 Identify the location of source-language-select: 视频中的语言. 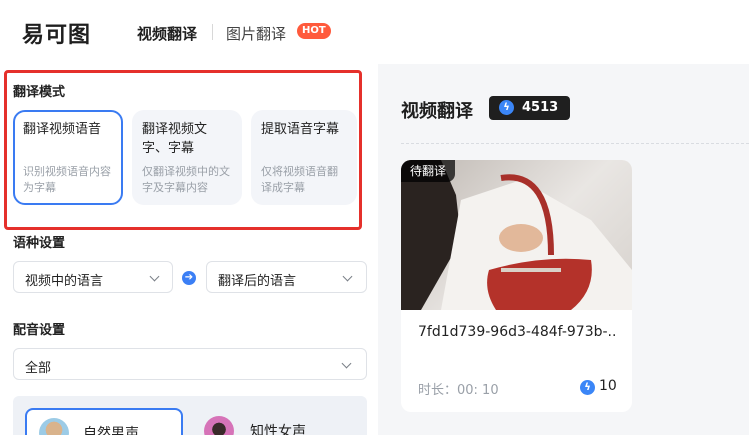
(93, 277).